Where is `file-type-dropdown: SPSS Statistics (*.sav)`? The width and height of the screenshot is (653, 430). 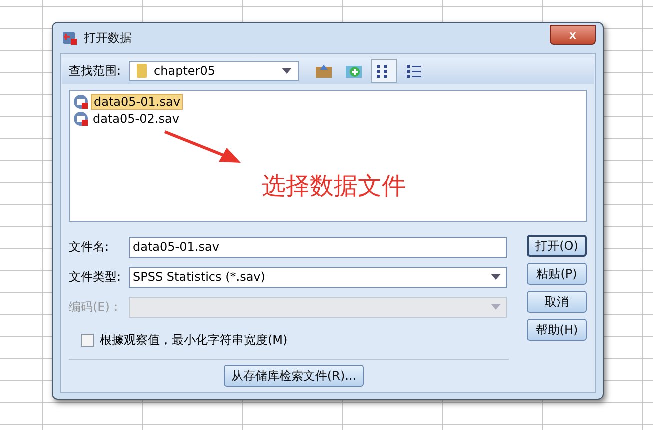 file-type-dropdown: SPSS Statistics (*.sav) is located at coordinates (318, 277).